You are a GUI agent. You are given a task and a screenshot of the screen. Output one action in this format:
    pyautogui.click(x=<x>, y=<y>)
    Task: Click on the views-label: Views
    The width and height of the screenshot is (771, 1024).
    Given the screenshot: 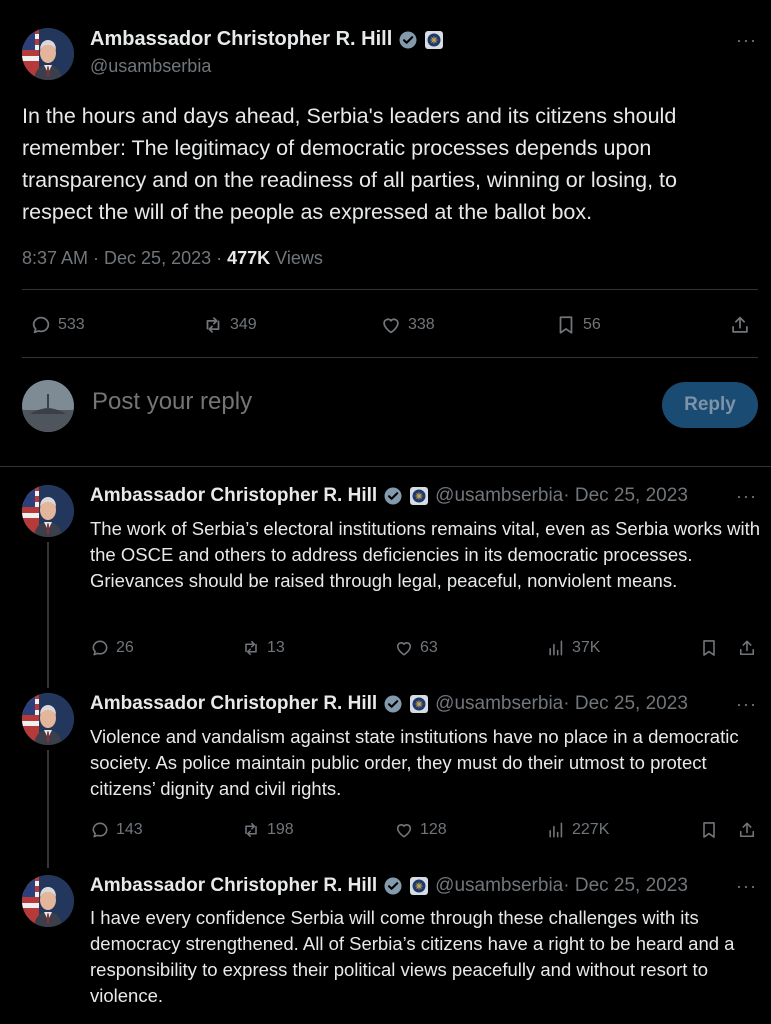 What is the action you would take?
    pyautogui.click(x=296, y=258)
    